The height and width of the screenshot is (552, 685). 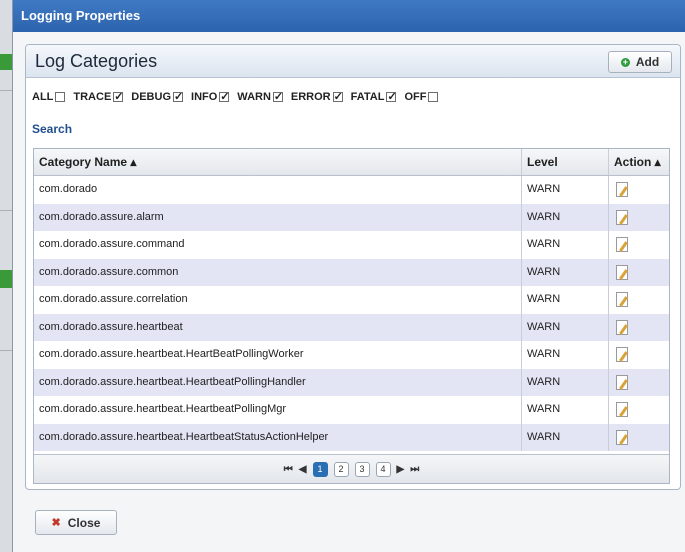 I want to click on panel-title: Log Categories, so click(x=96, y=61).